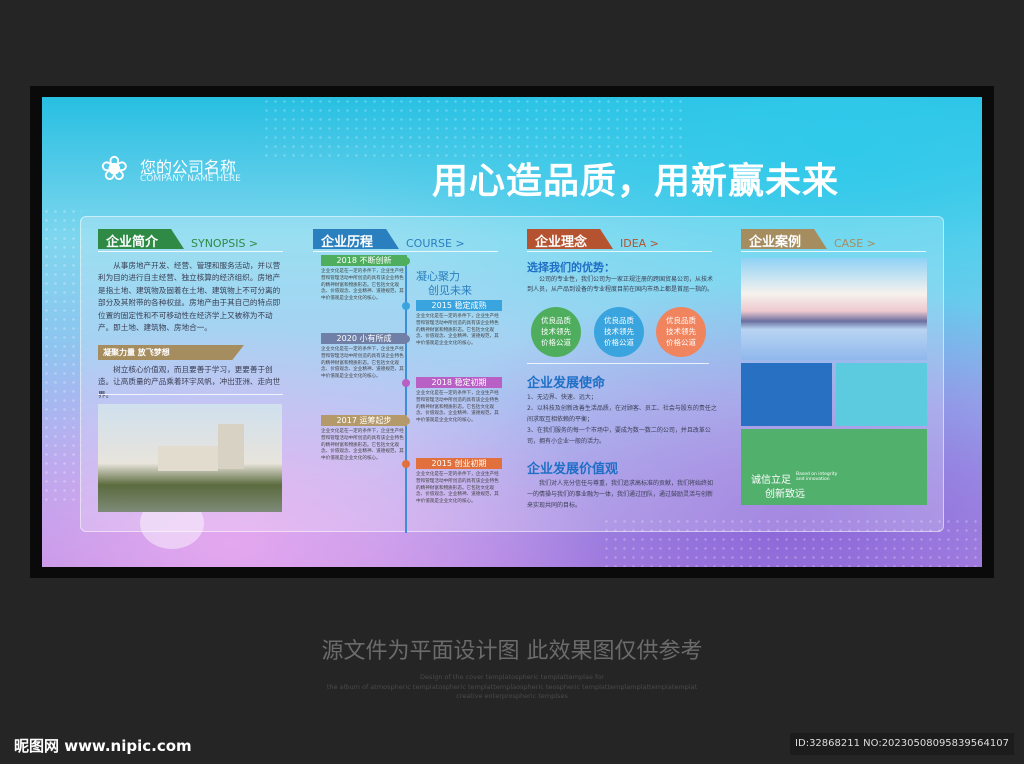  What do you see at coordinates (571, 267) in the screenshot?
I see `advantage-title: 选择我们的优势：` at bounding box center [571, 267].